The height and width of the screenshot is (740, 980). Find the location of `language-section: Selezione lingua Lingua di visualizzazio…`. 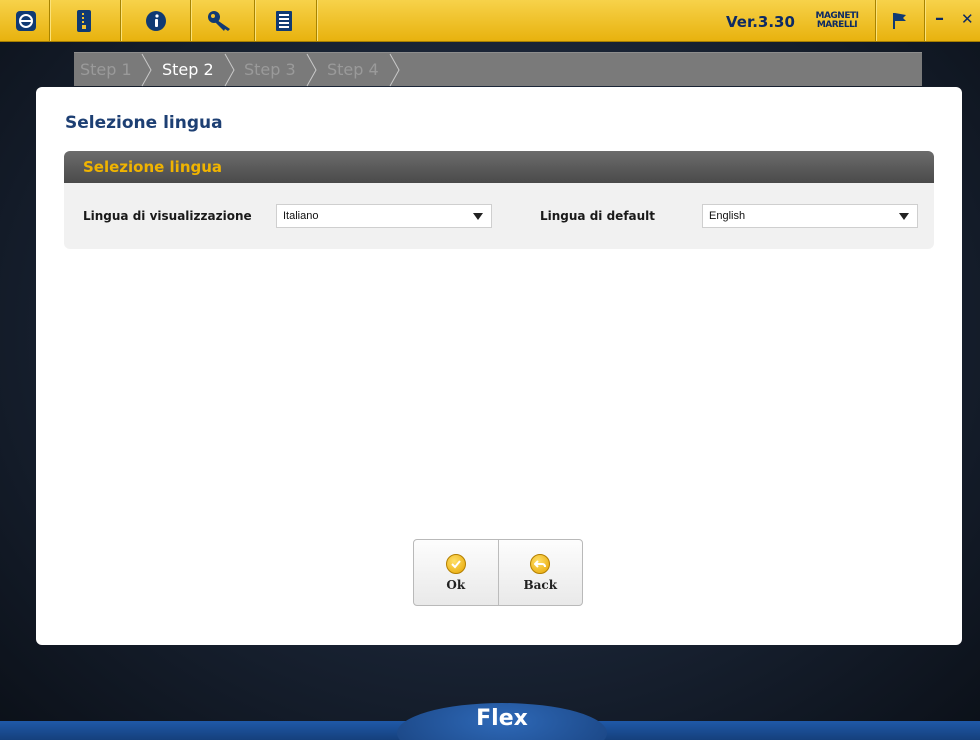

language-section: Selezione lingua Lingua di visualizzazio… is located at coordinates (499, 200).